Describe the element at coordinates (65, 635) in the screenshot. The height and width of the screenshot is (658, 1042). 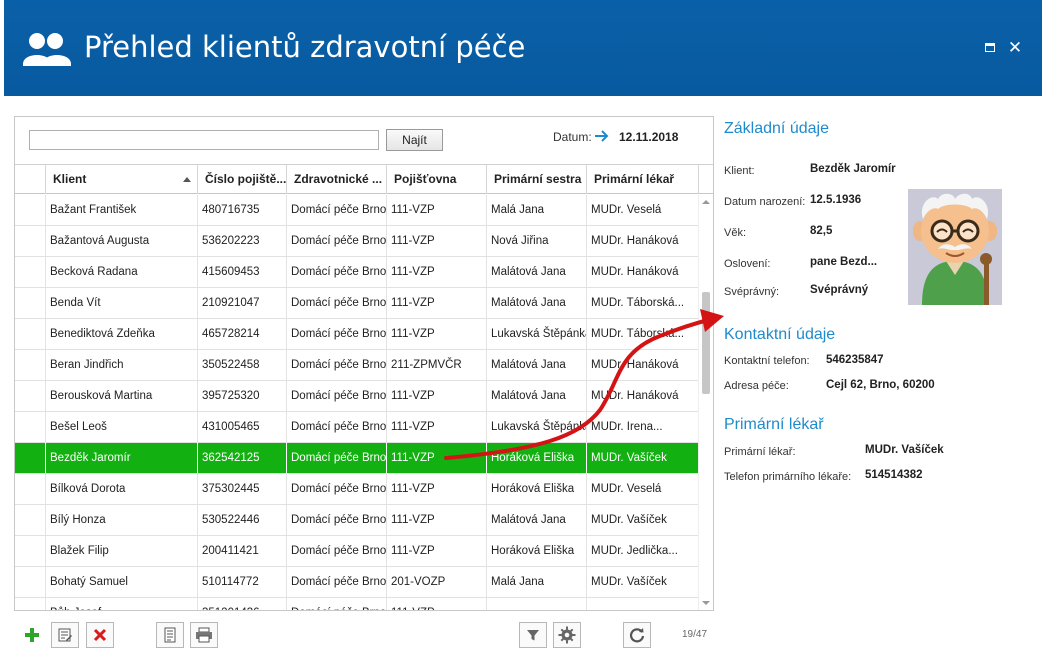
I see `edit-button` at that location.